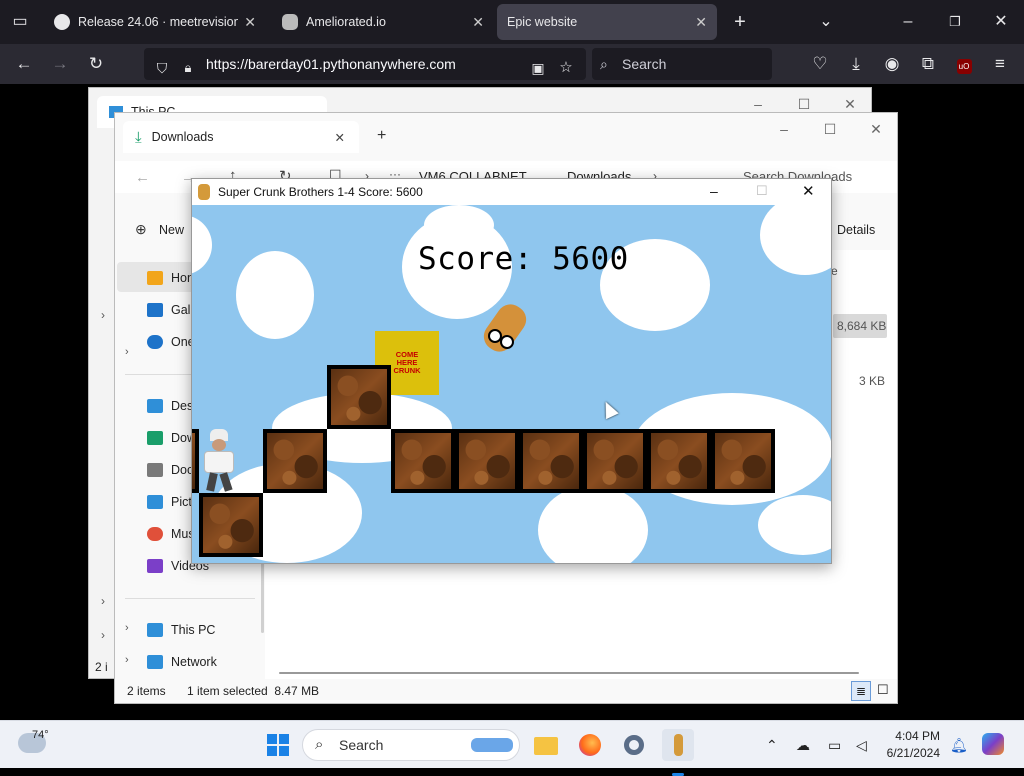 The width and height of the screenshot is (1024, 776). Describe the element at coordinates (241, 137) in the screenshot. I see `tab-downloads: ⤓ Downloads ✕` at that location.